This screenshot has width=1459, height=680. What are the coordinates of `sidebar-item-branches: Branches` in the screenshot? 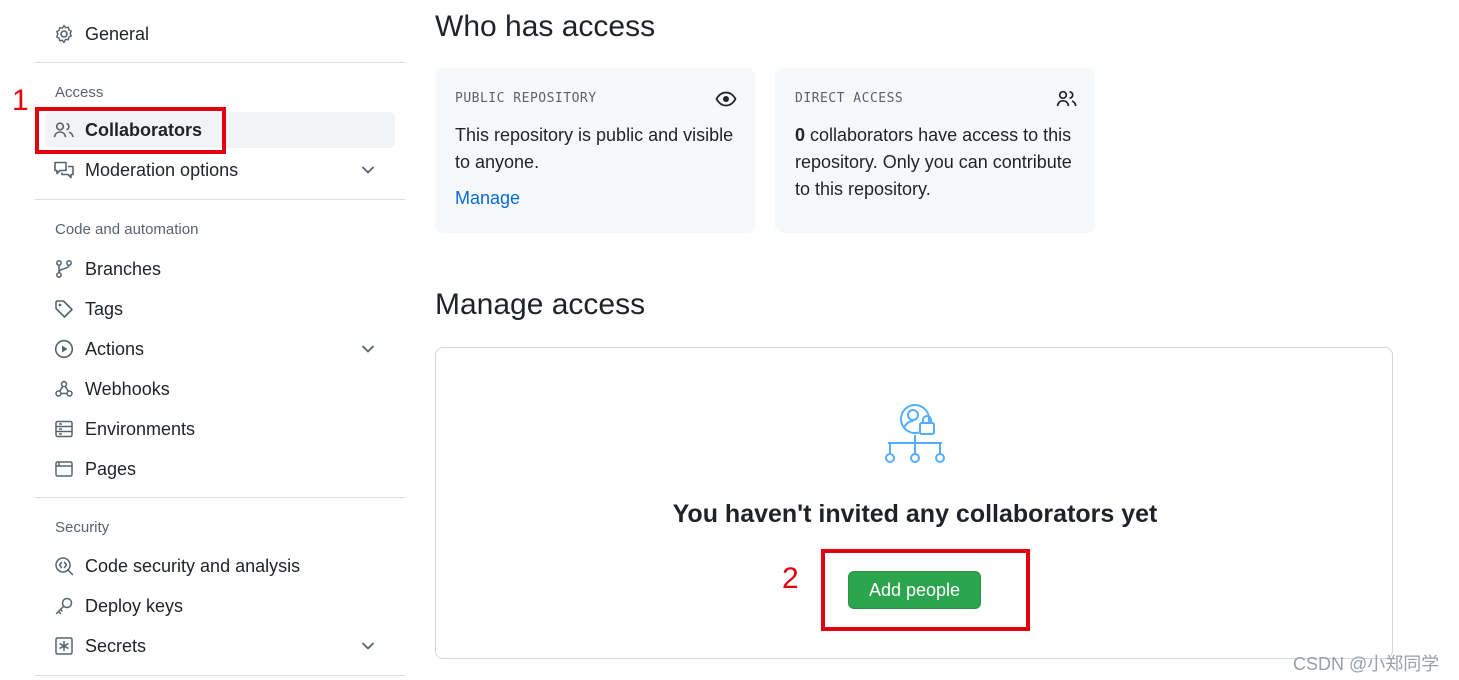 It's located at (220, 269).